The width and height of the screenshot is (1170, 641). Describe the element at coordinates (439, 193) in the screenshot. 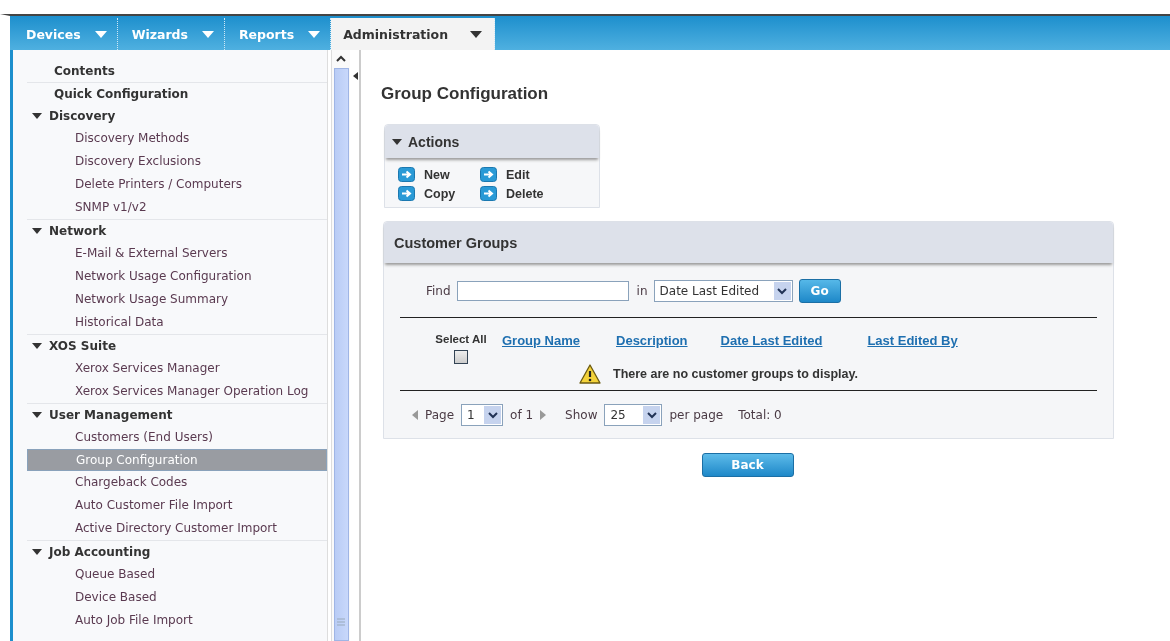

I see `action-link: Copy` at that location.